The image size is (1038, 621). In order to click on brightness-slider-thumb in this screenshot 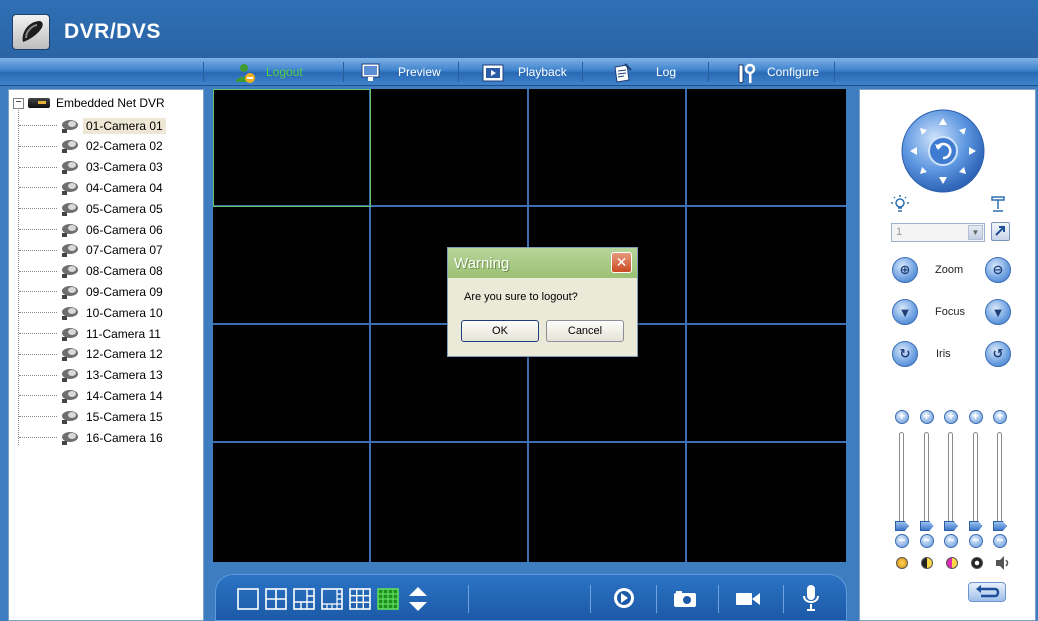, I will do `click(902, 526)`.